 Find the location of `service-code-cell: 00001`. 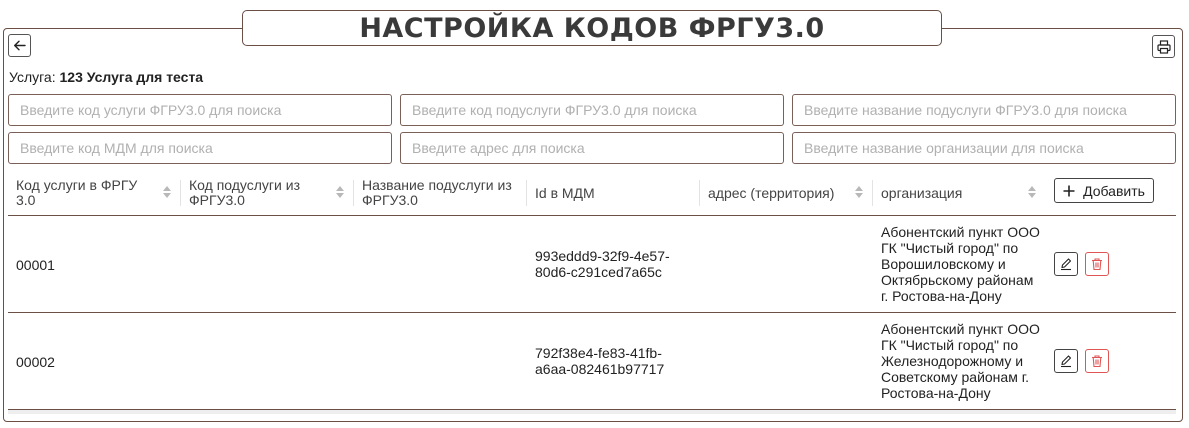

service-code-cell: 00001 is located at coordinates (35, 265).